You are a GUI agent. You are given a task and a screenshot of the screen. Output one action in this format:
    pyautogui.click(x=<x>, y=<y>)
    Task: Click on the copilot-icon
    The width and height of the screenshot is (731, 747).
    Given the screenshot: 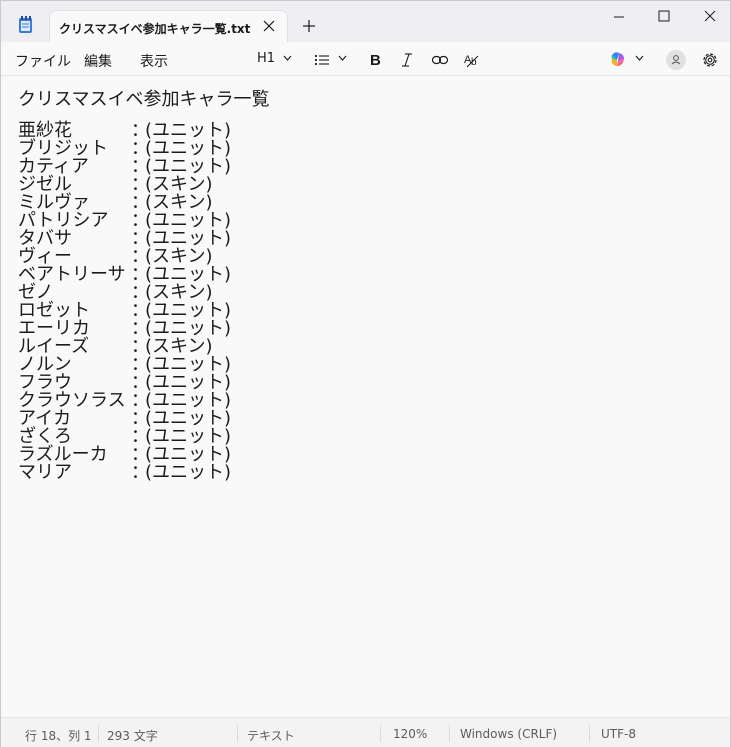 What is the action you would take?
    pyautogui.click(x=618, y=60)
    